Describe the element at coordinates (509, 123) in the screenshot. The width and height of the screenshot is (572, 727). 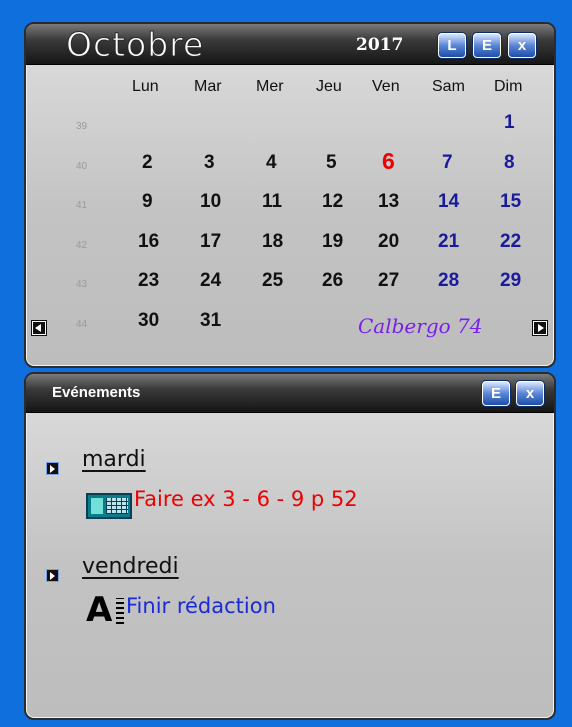
I see `day-cell: 1` at that location.